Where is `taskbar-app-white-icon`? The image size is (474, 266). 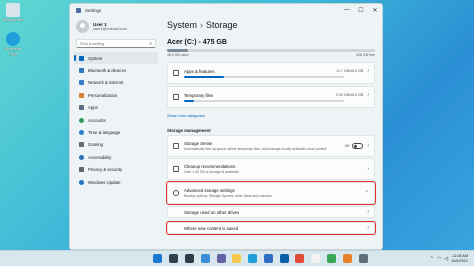 taskbar-app-white-icon is located at coordinates (316, 258).